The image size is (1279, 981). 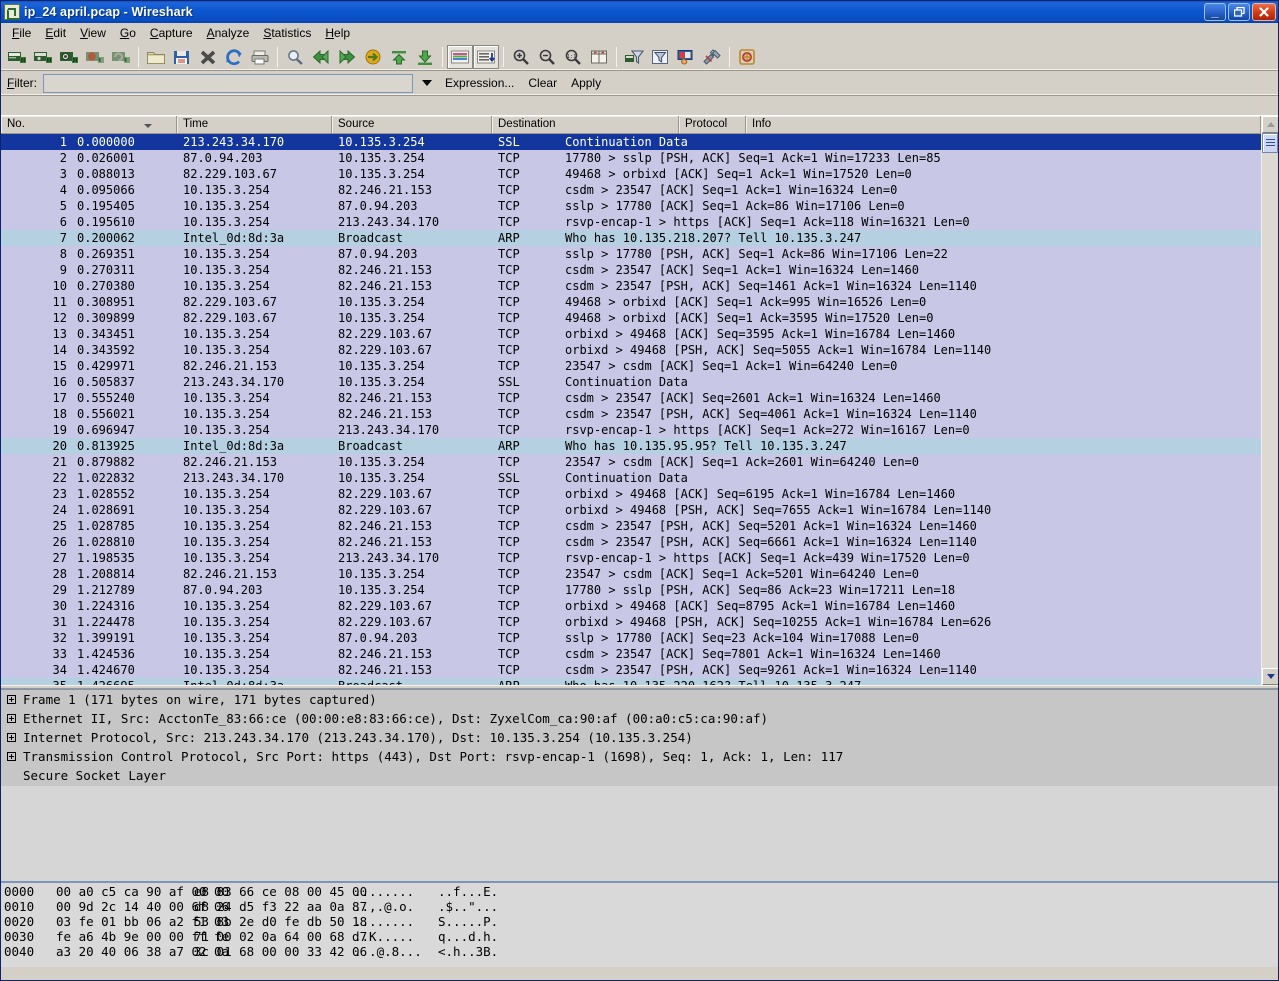 What do you see at coordinates (686, 57) in the screenshot?
I see `coloring-rules-icon` at bounding box center [686, 57].